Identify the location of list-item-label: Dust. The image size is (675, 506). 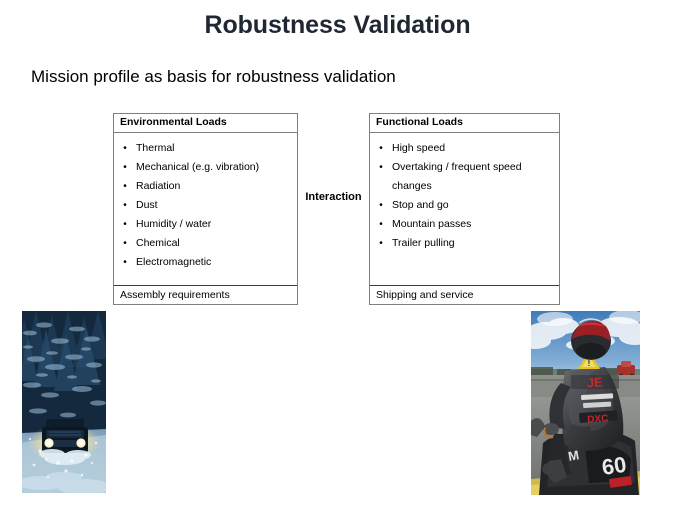
(147, 205).